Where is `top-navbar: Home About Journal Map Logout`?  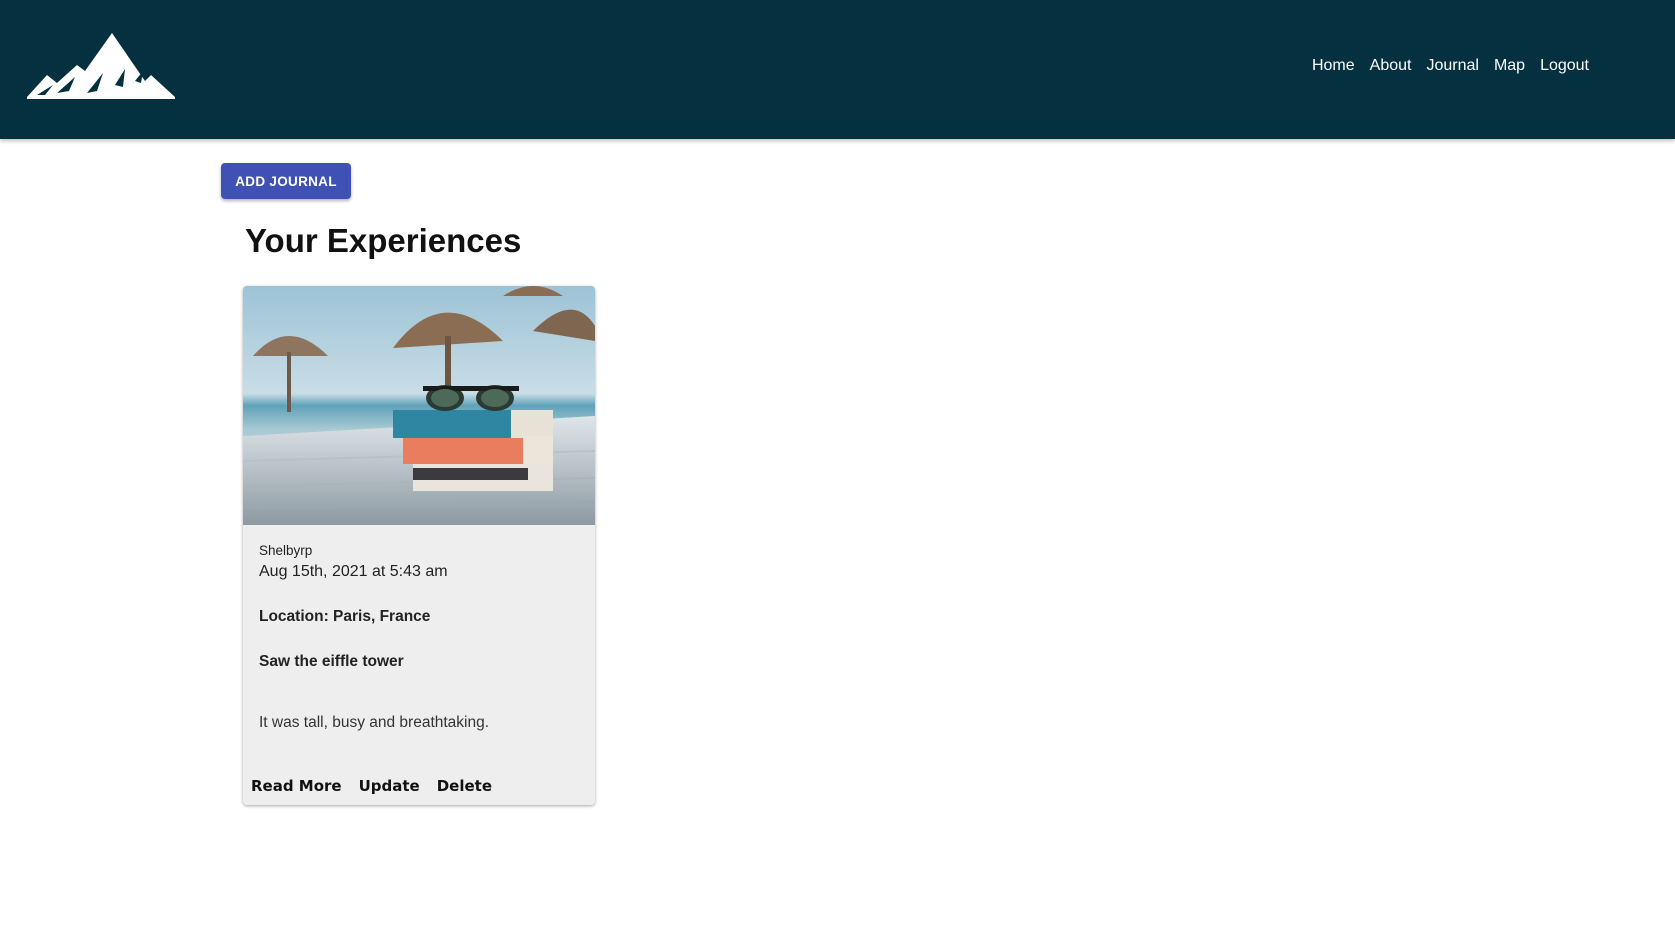
top-navbar: Home About Journal Map Logout is located at coordinates (837, 69).